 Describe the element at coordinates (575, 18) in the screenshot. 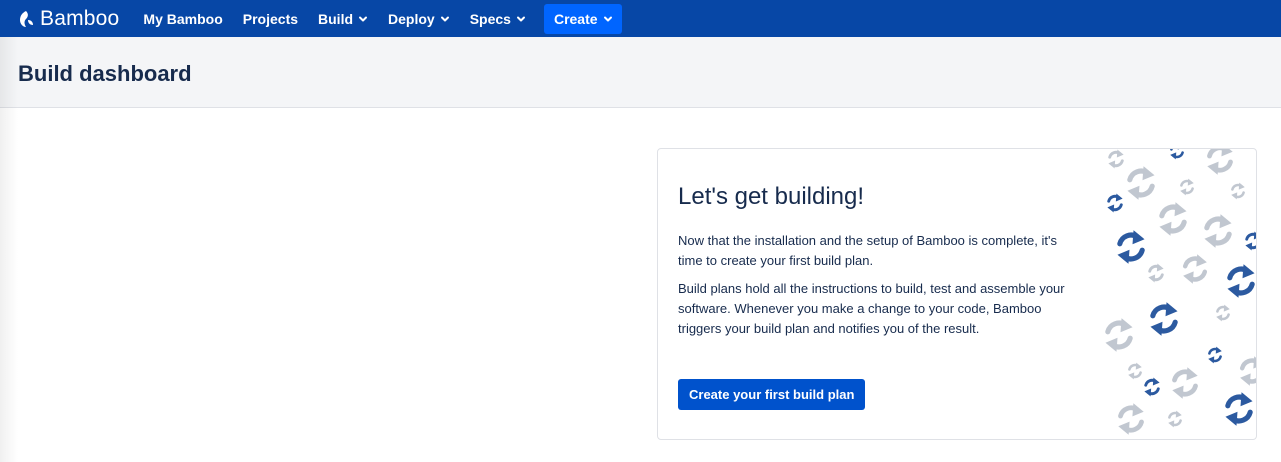

I see `create-button-label: Create` at that location.